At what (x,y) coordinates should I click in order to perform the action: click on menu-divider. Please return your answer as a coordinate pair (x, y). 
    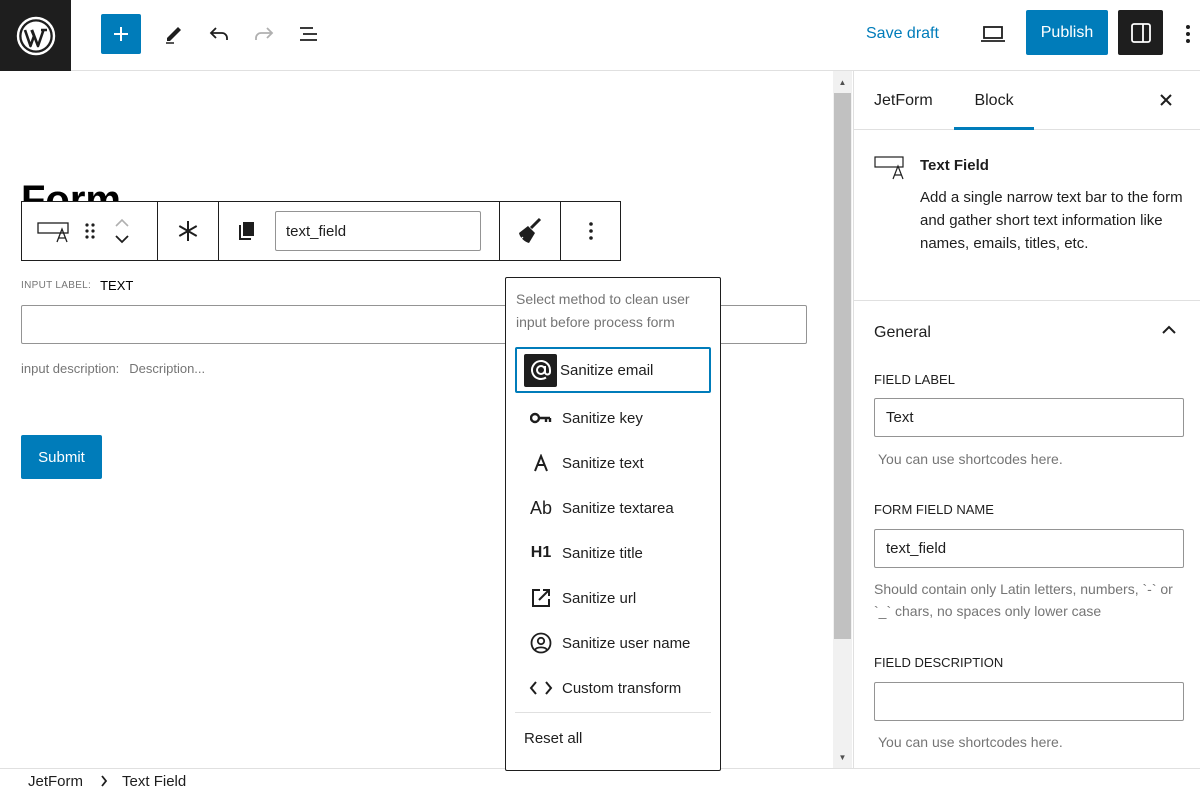
    Looking at the image, I should click on (613, 712).